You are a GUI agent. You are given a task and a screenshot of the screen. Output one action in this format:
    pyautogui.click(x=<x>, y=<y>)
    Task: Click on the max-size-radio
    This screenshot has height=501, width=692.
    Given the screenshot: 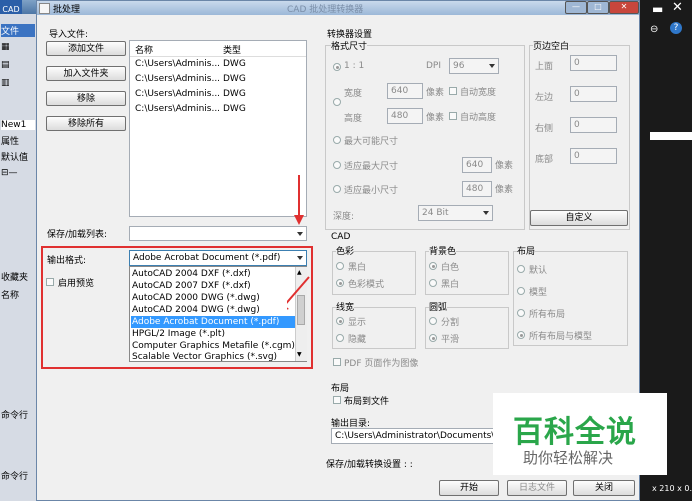 What is the action you would take?
    pyautogui.click(x=337, y=140)
    